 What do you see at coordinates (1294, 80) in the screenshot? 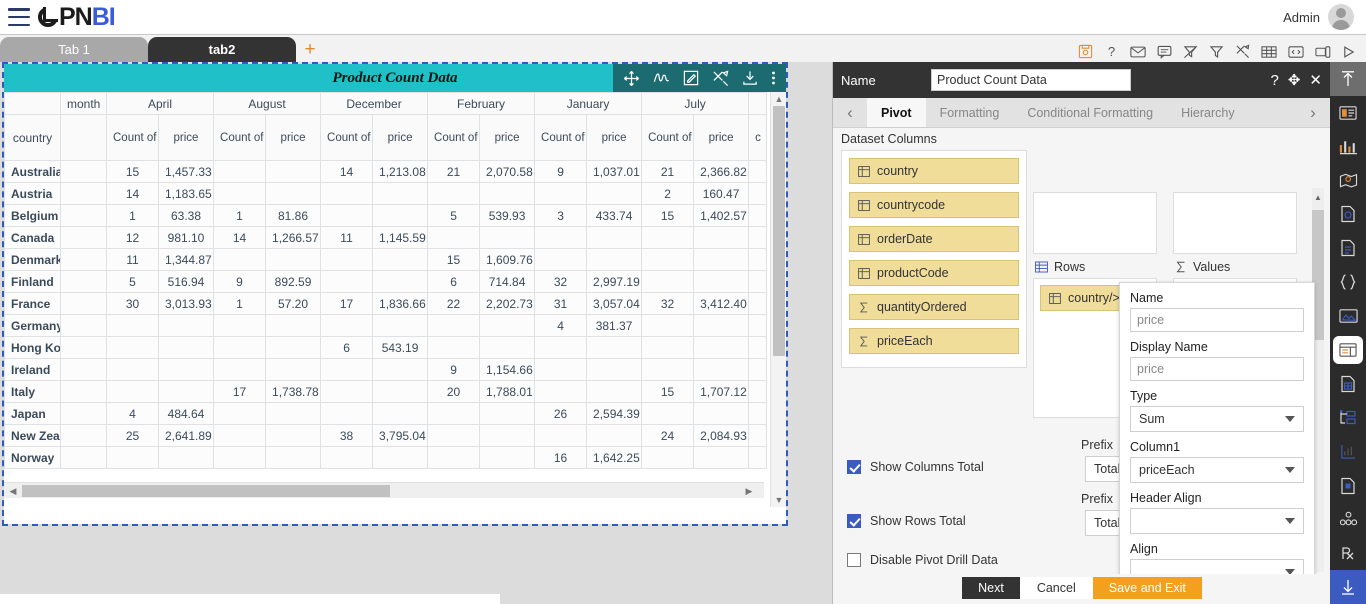
I see `move-icon: ✥` at bounding box center [1294, 80].